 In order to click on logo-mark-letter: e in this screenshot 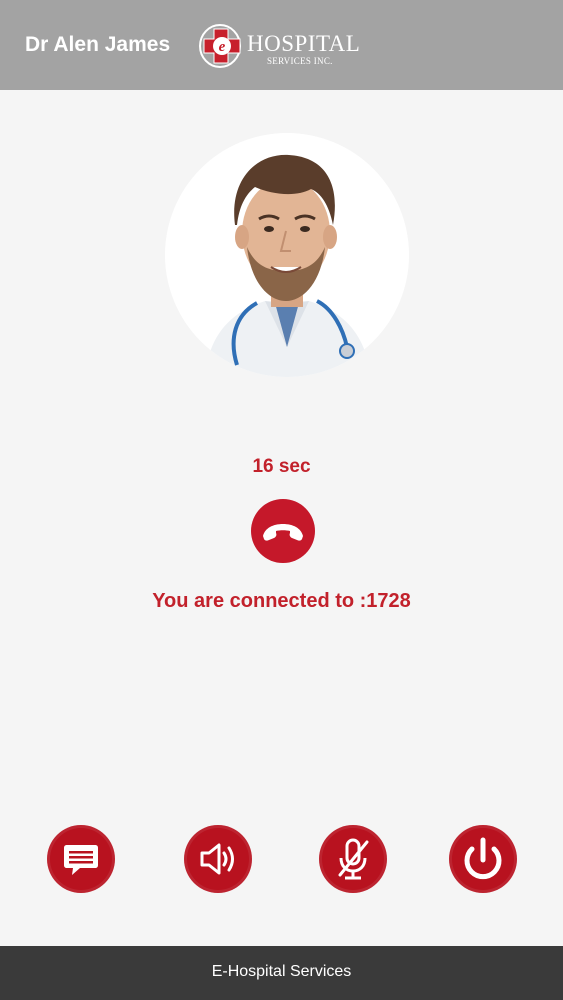, I will do `click(222, 47)`.